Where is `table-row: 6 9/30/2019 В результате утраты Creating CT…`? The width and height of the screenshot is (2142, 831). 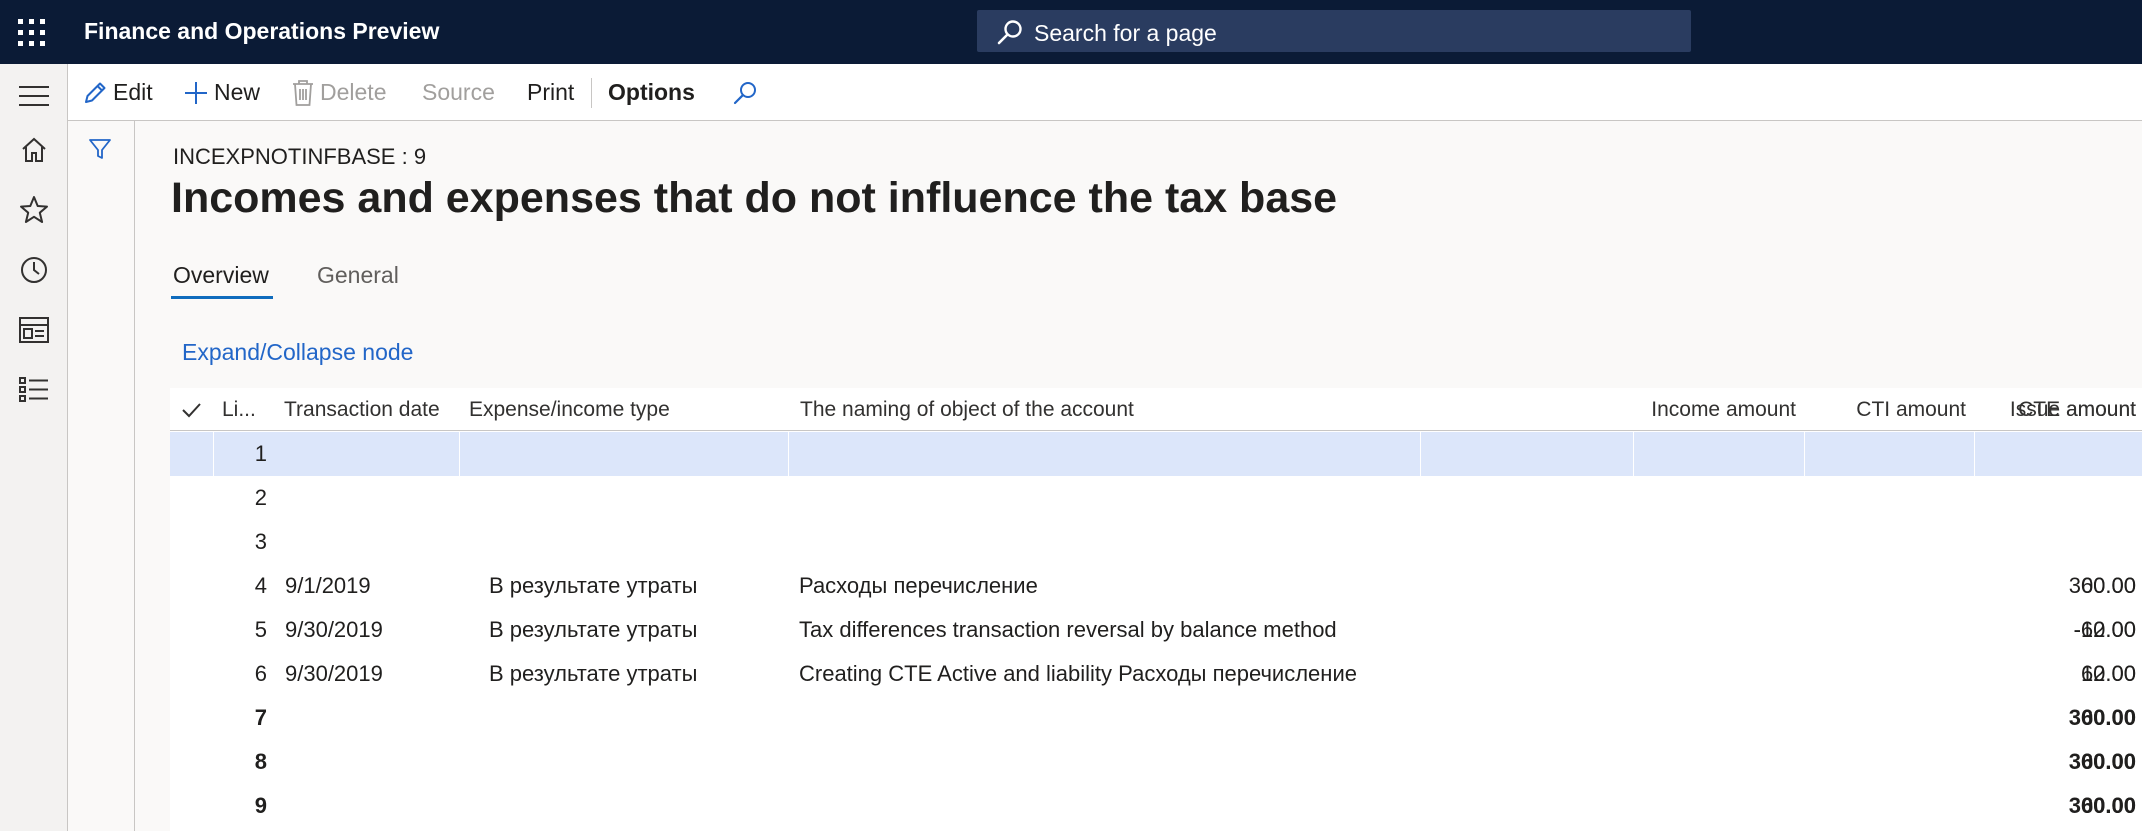
table-row: 6 9/30/2019 В результате утраты Creating CT… is located at coordinates (1156, 674).